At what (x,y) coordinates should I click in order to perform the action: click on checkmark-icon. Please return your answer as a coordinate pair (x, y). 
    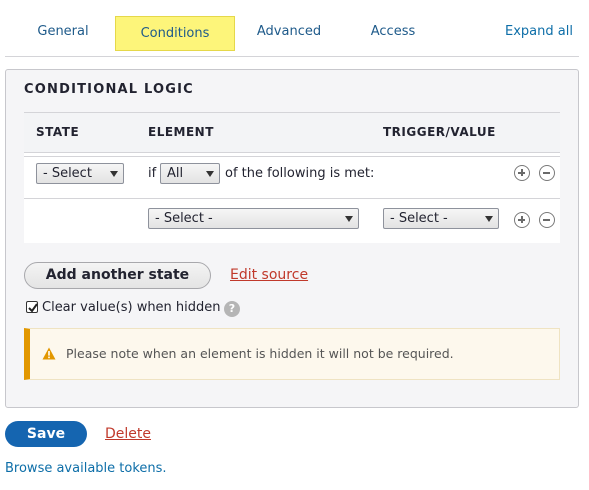
    Looking at the image, I should click on (33, 308).